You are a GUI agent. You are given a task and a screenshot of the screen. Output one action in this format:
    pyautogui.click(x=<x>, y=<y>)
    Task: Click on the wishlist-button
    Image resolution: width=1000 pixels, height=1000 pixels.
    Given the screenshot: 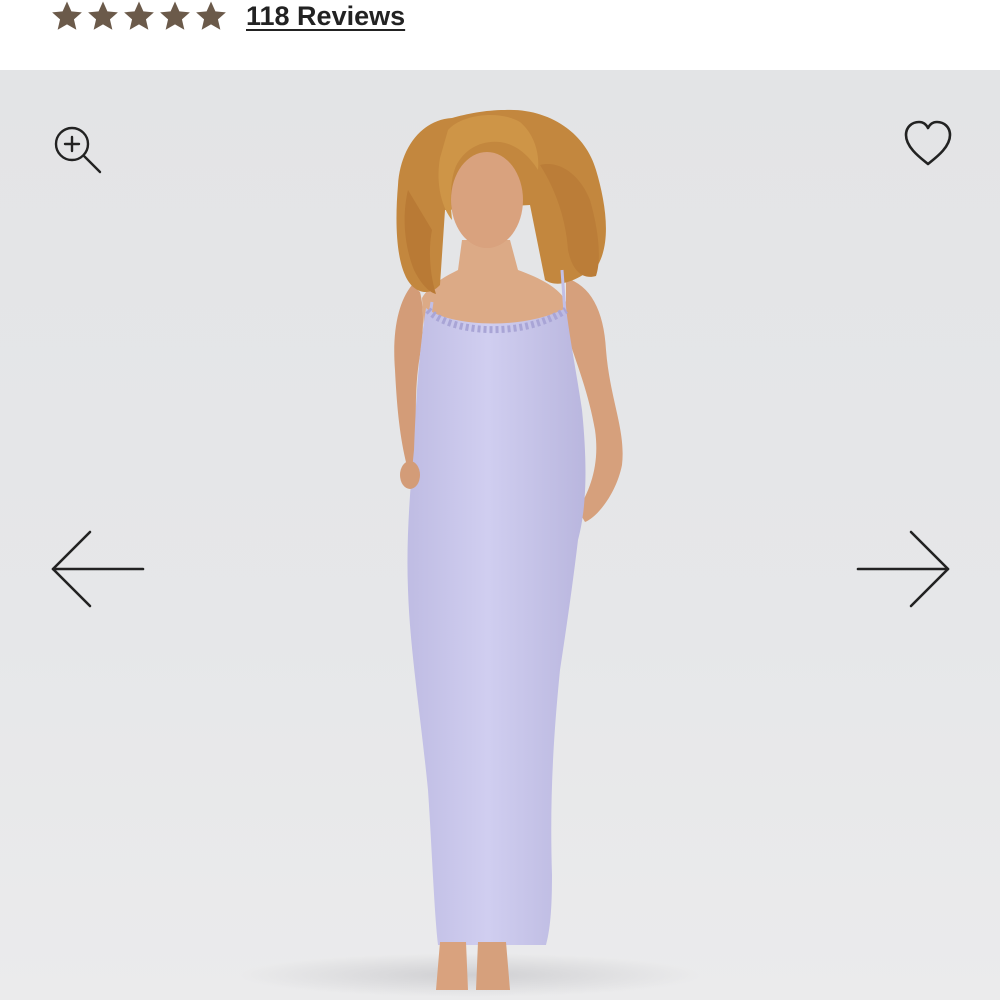 What is the action you would take?
    pyautogui.click(x=928, y=144)
    